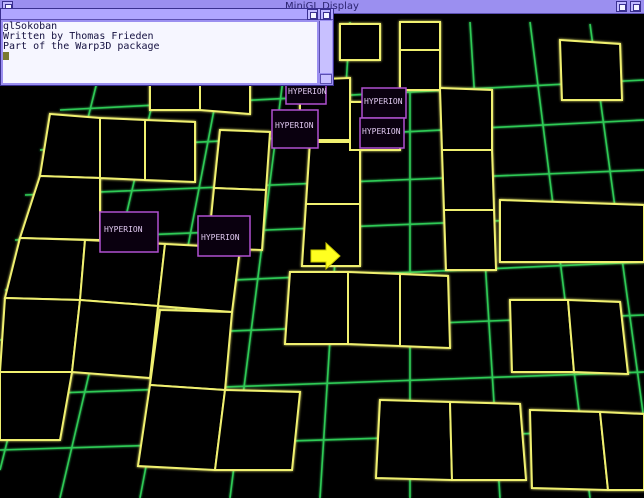 This screenshot has height=498, width=644. I want to click on console-depth-button, so click(312, 14).